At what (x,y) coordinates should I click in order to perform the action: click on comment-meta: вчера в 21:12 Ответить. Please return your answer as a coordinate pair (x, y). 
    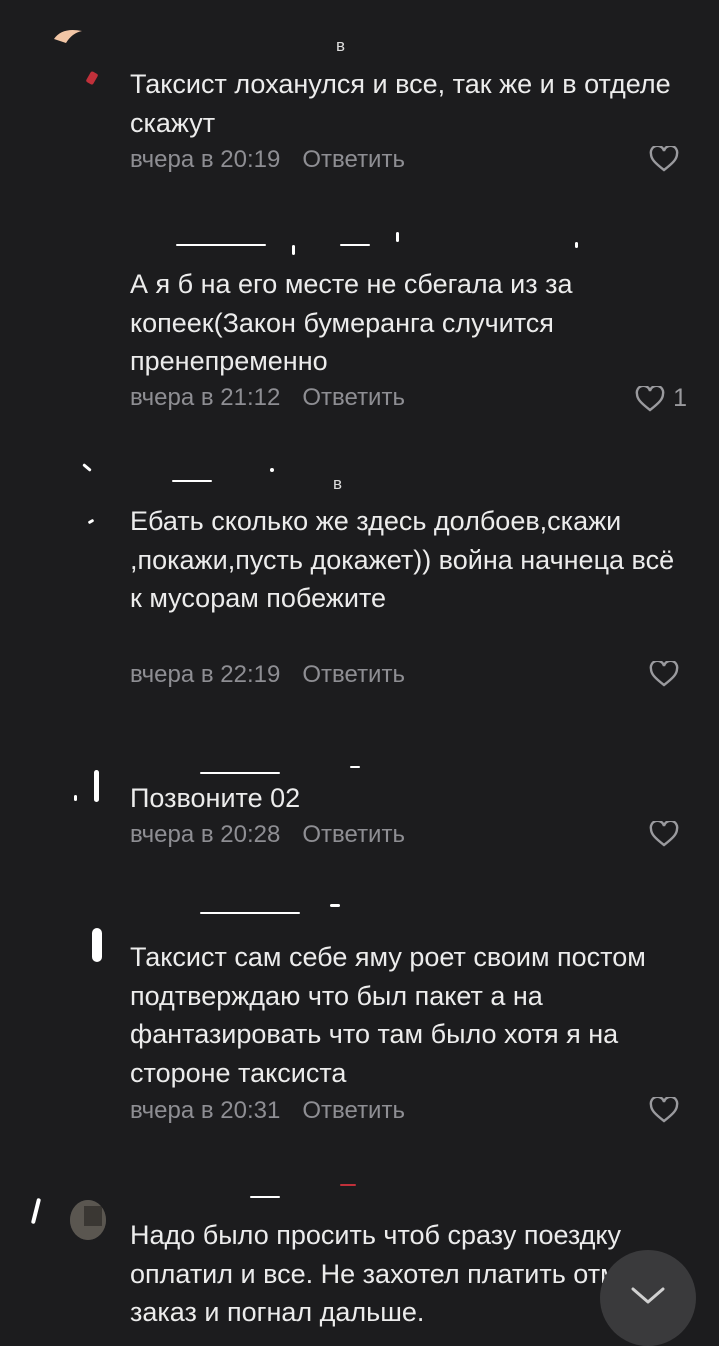
    Looking at the image, I should click on (267, 398).